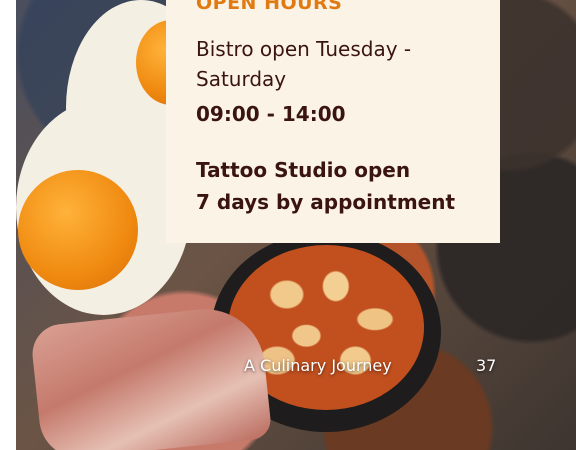 This screenshot has height=450, width=576. Describe the element at coordinates (326, 202) in the screenshot. I see `tattoo-studio-line2: 7 days by appointment` at that location.